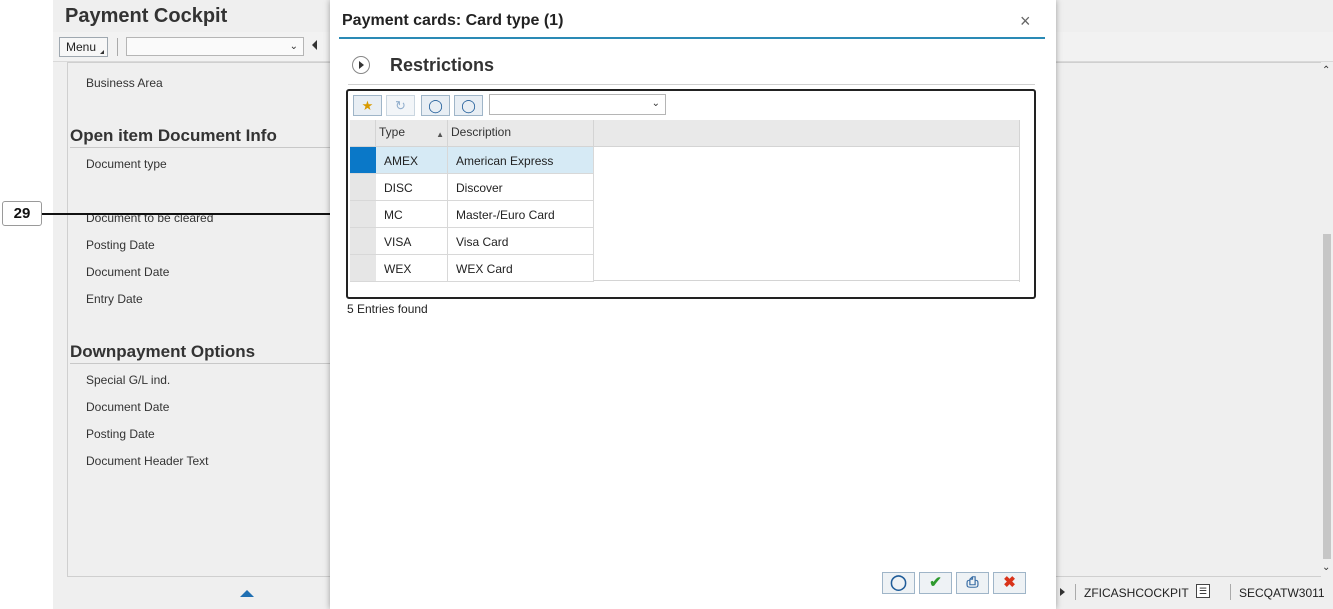 The height and width of the screenshot is (609, 1333). I want to click on print-icon: ⎙, so click(972, 582).